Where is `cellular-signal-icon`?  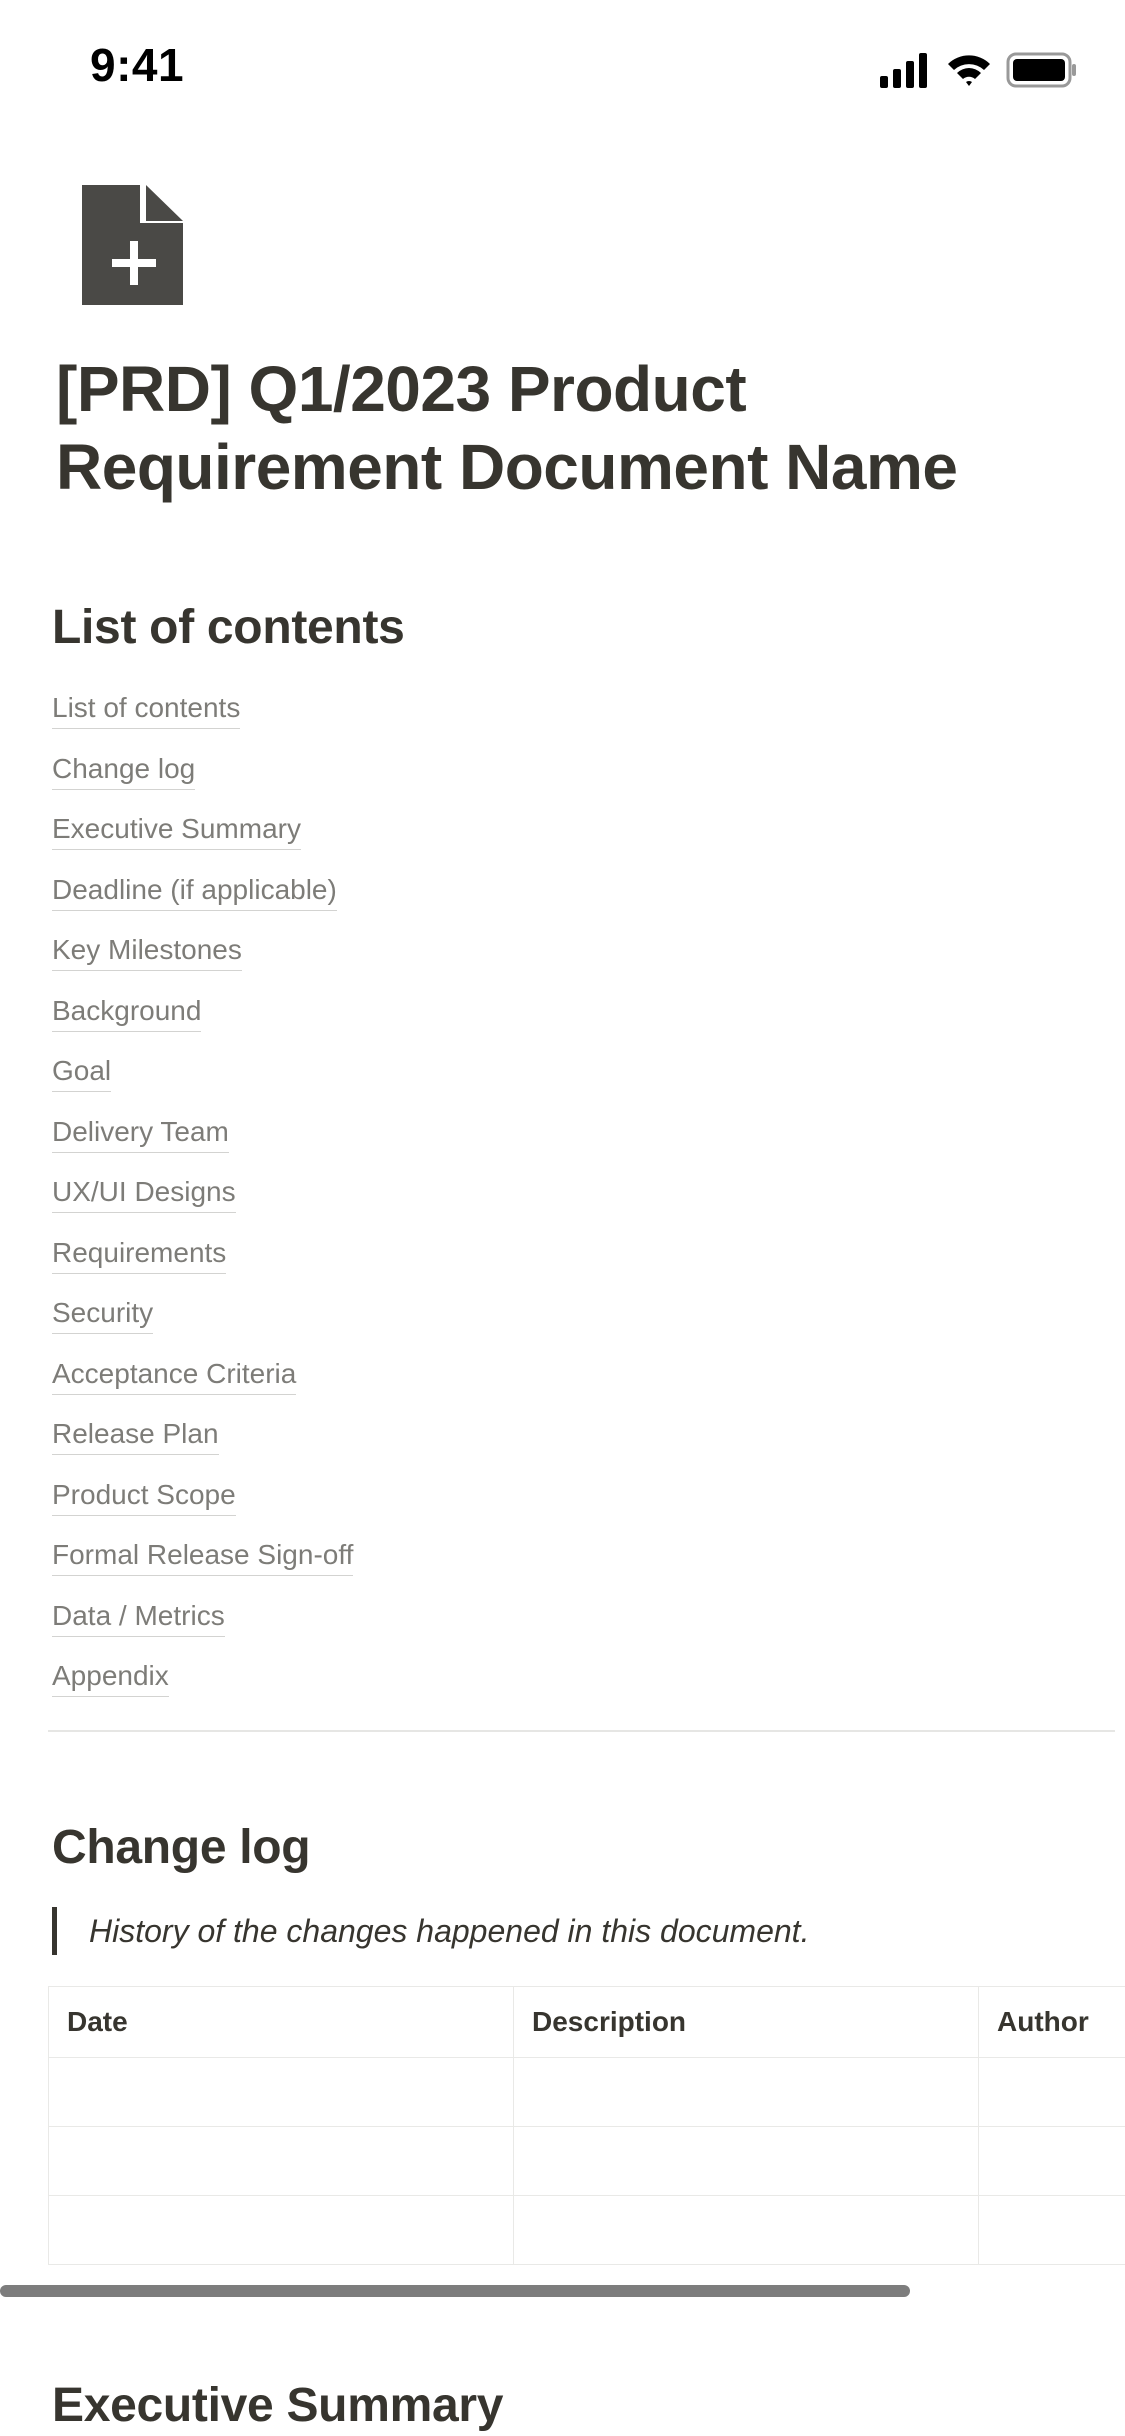
cellular-signal-icon is located at coordinates (903, 70).